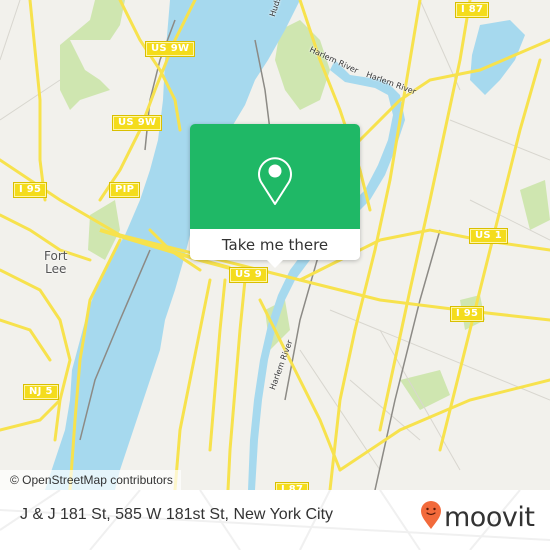  Describe the element at coordinates (124, 190) in the screenshot. I see `shield-pip: PIP` at that location.